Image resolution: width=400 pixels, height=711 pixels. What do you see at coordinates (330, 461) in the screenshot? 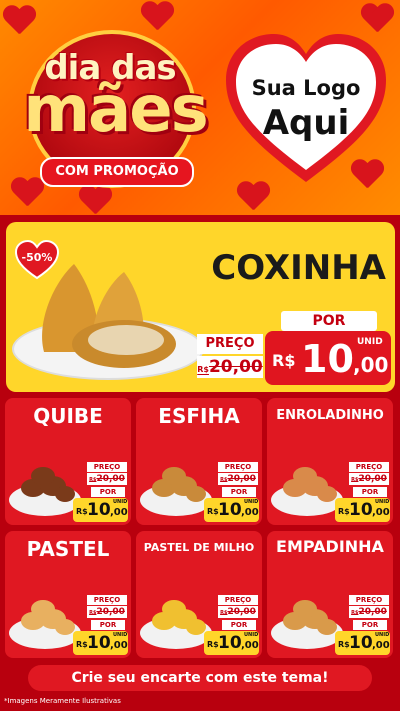
I see `product-card: ENROLADINHO PREÇO R$20,00 POR R$ 10,00 UNID` at bounding box center [330, 461].